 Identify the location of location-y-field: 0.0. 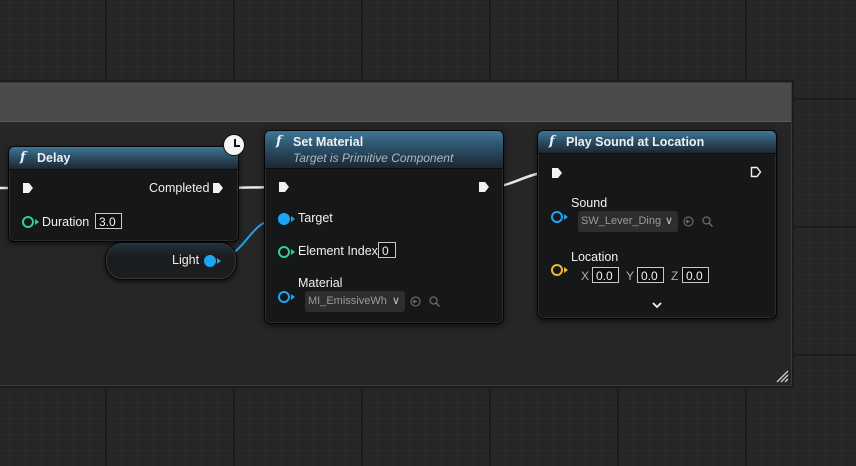
(650, 275).